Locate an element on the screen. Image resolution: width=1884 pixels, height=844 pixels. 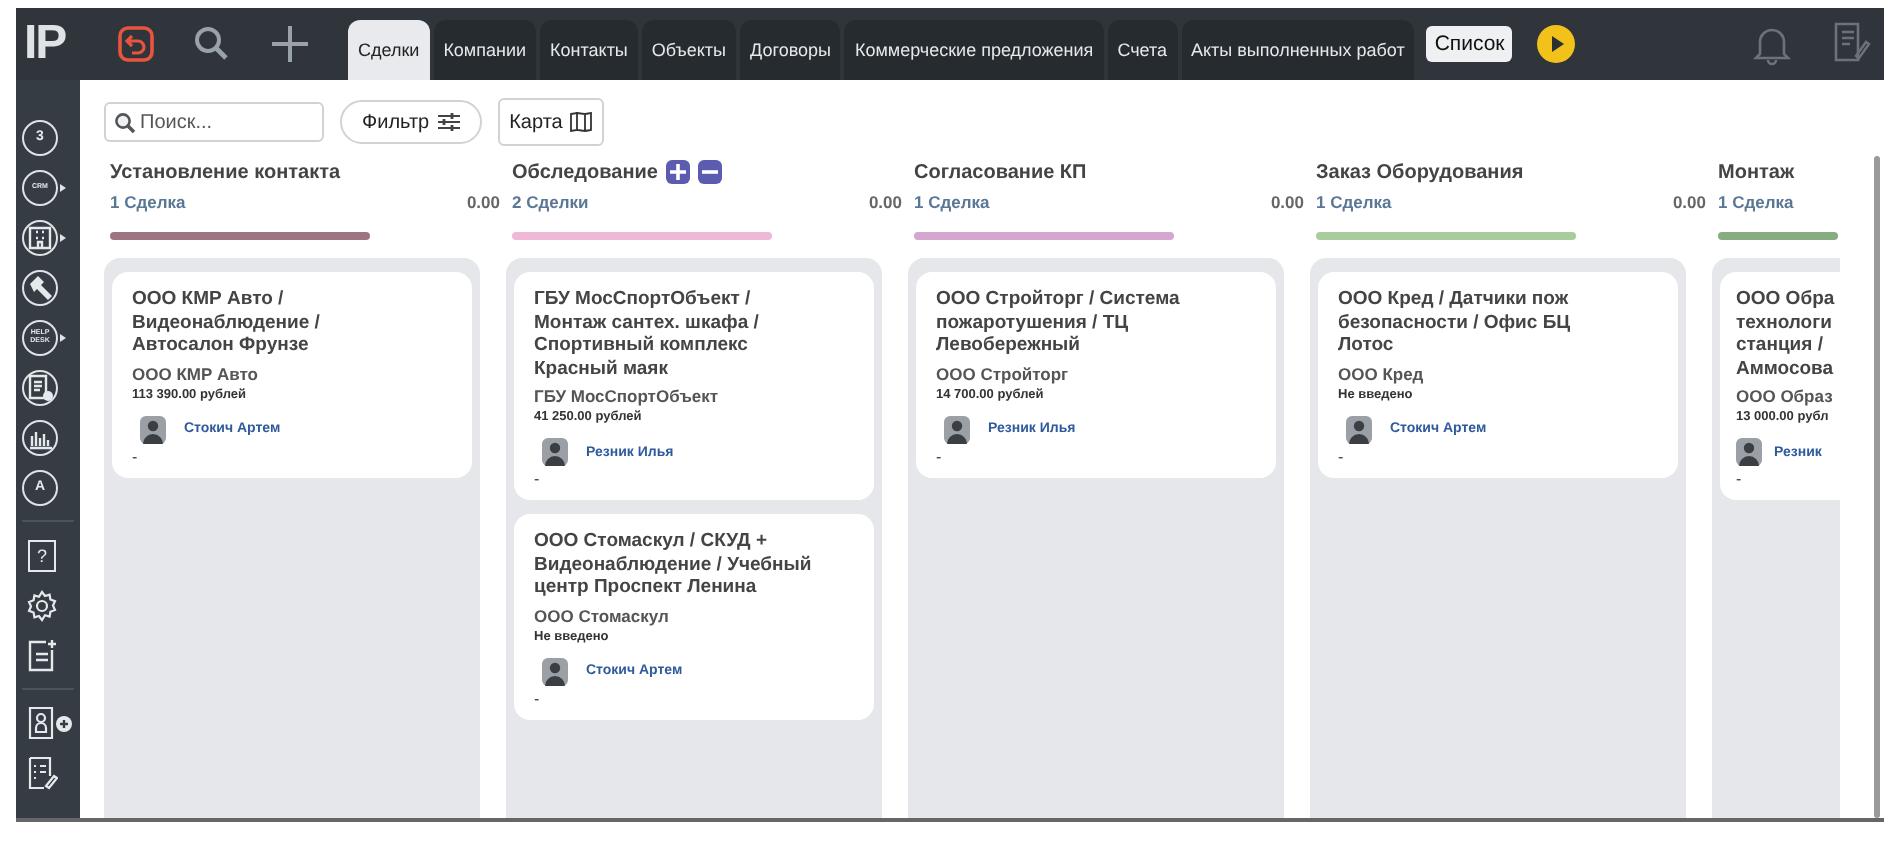
ledger-icon is located at coordinates (40, 387).